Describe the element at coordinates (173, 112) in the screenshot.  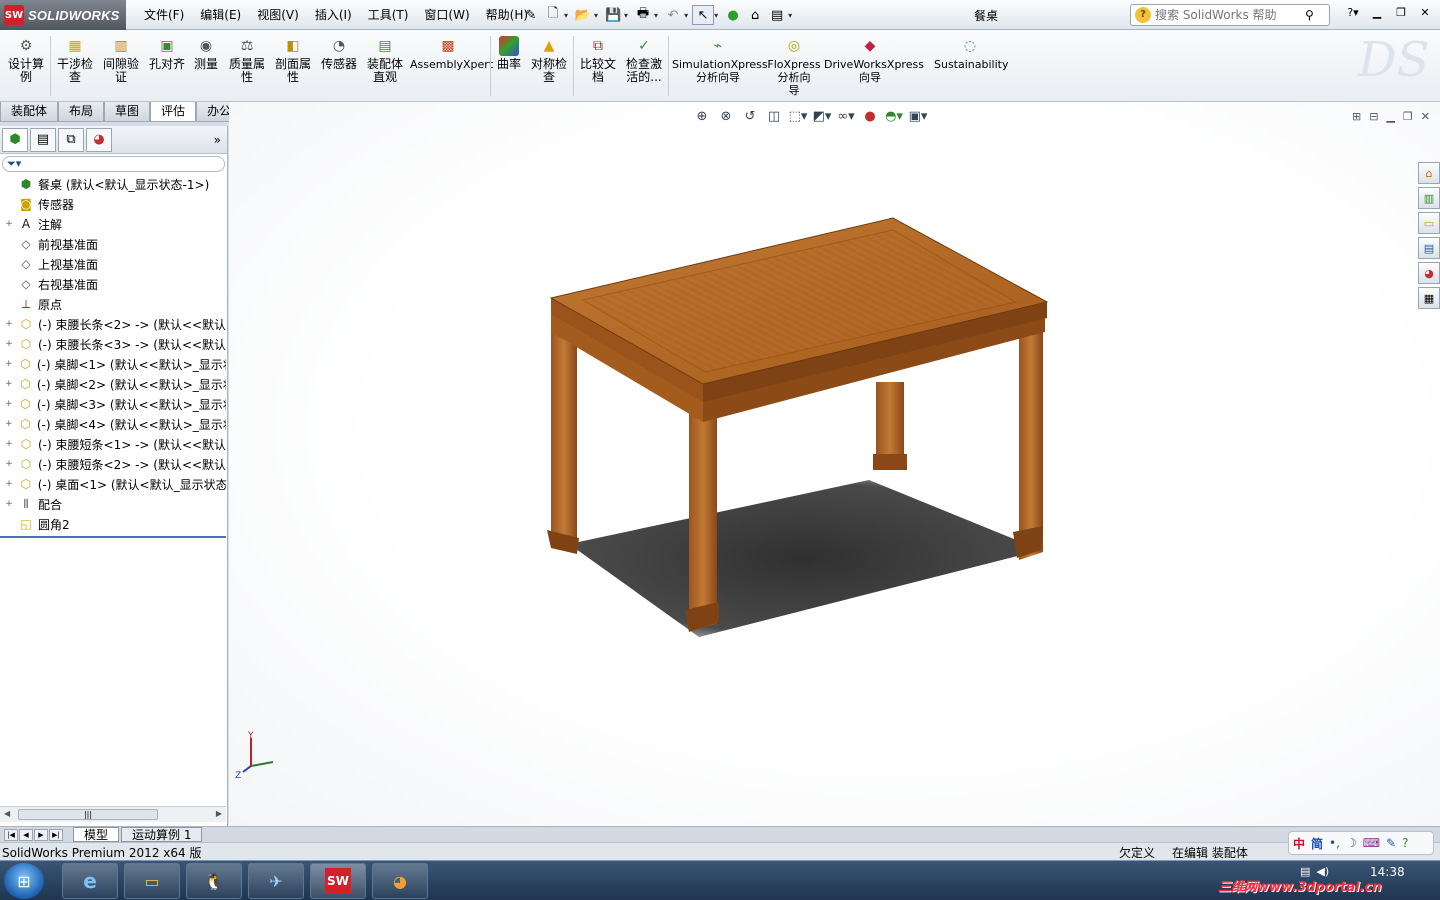
I see `tab-evaluate: 评估` at that location.